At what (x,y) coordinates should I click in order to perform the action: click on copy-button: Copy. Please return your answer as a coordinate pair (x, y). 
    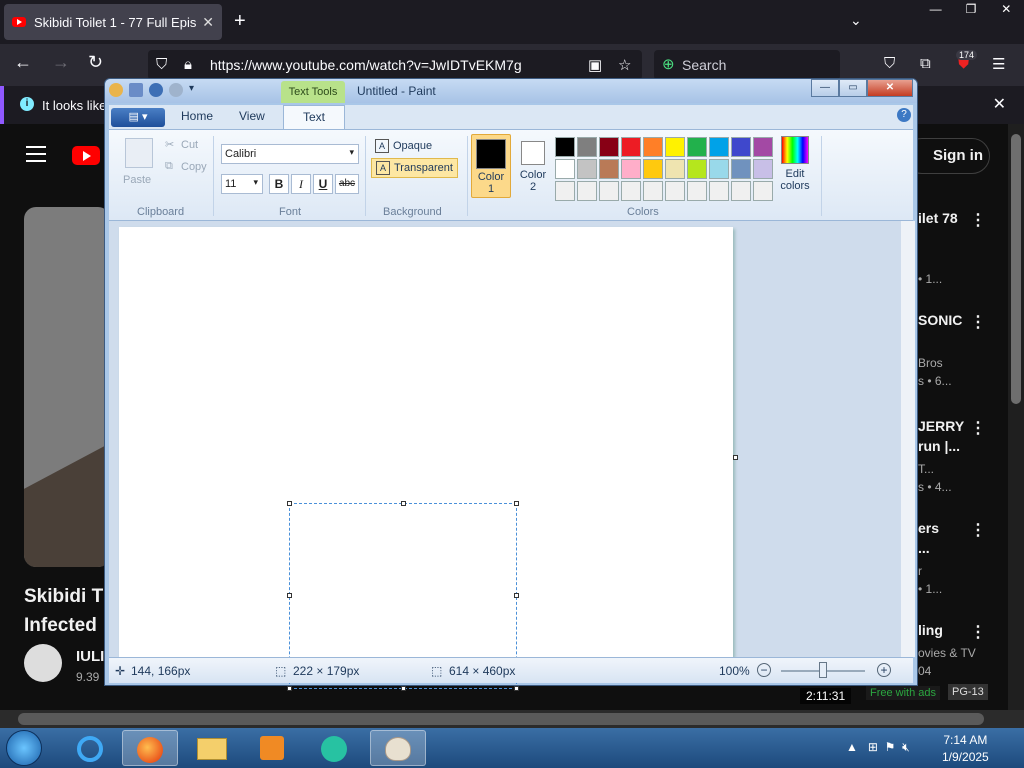
    Looking at the image, I should click on (194, 167).